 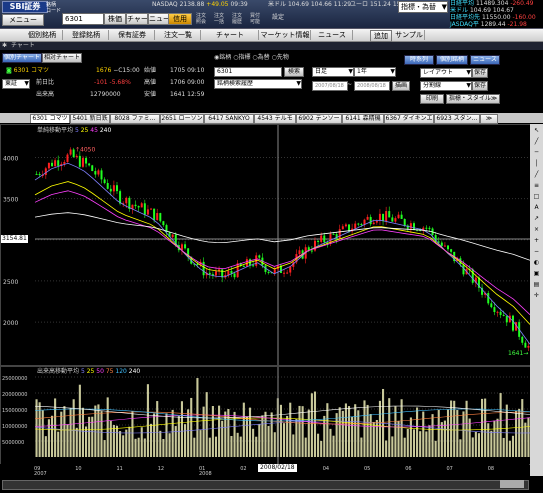 What do you see at coordinates (446, 73) in the screenshot?
I see `layout-select: レイアウト ▼` at bounding box center [446, 73].